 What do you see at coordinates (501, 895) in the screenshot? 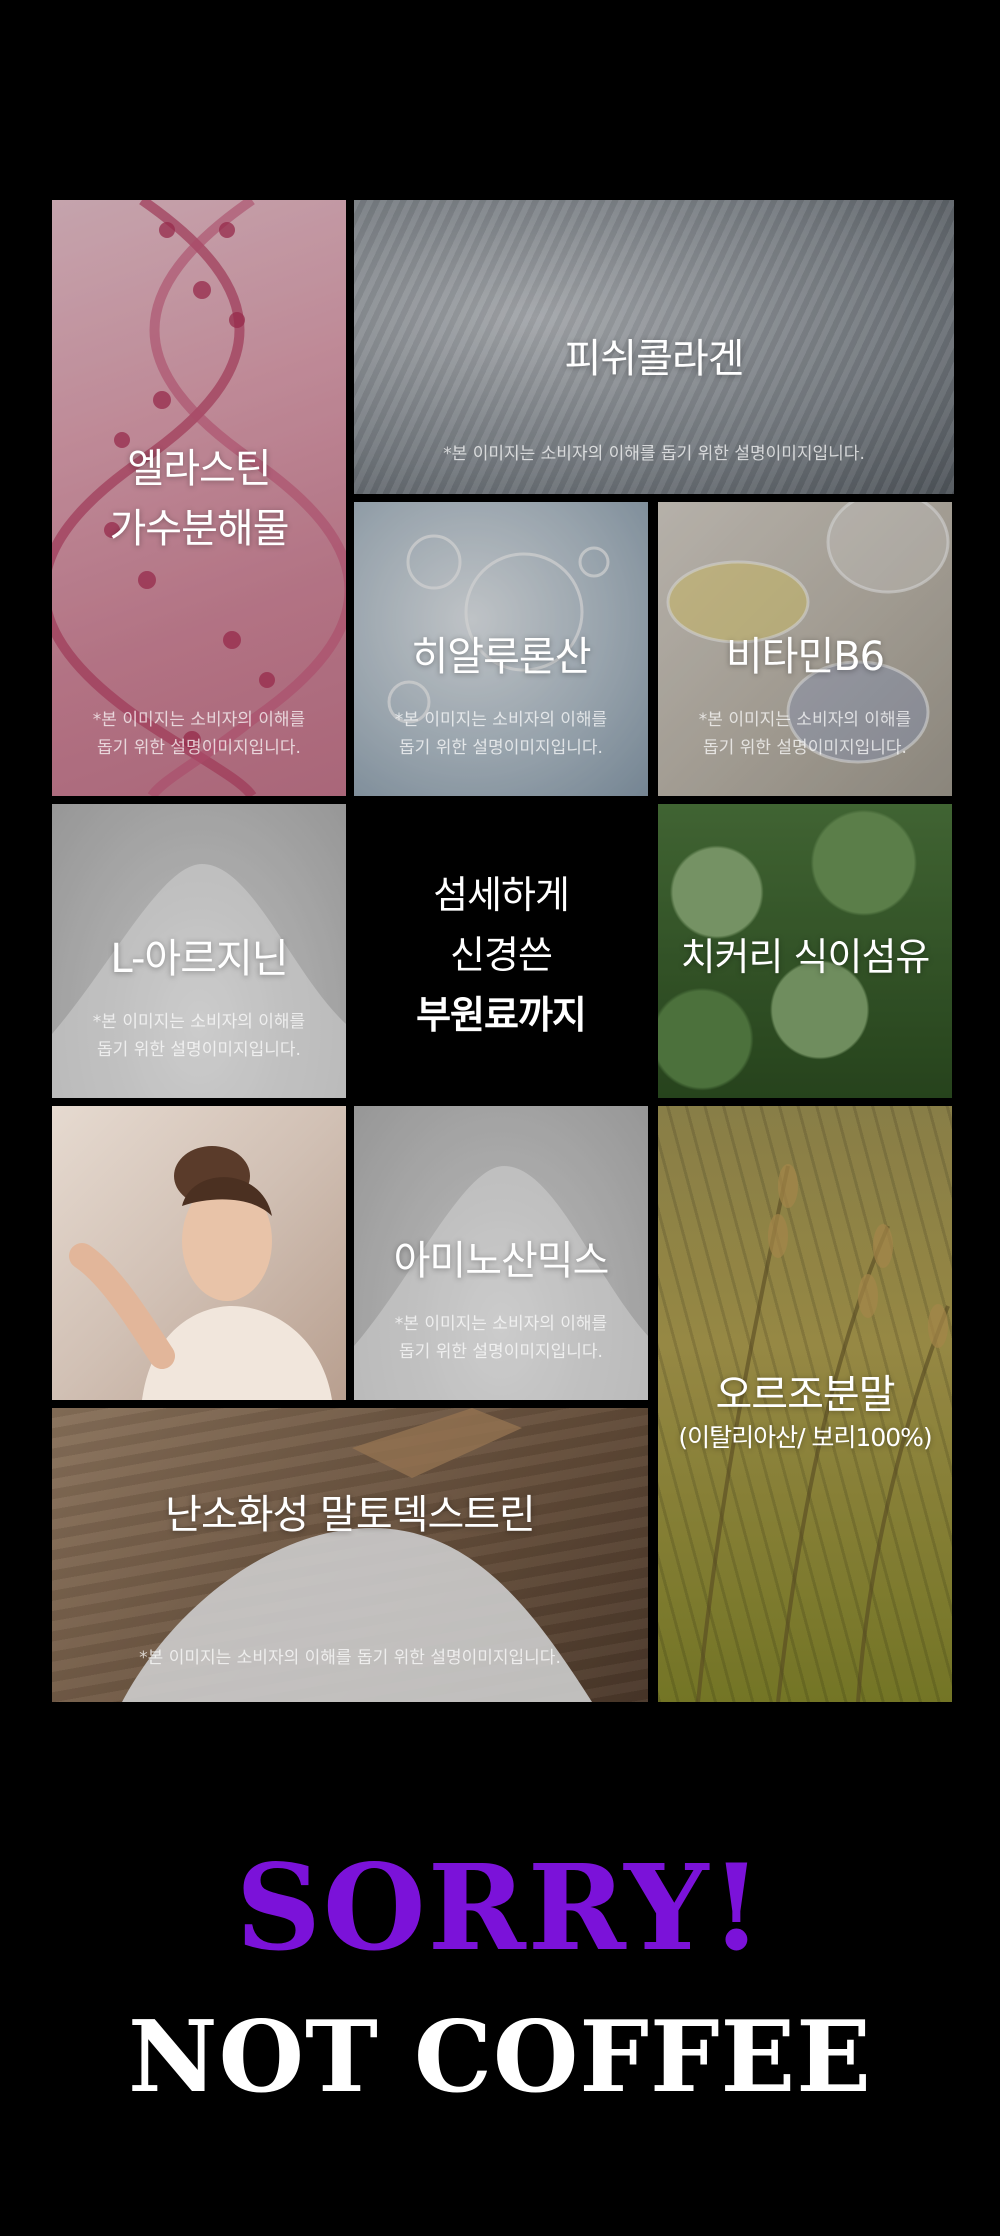
I see `center-line: 섬세하게` at bounding box center [501, 895].